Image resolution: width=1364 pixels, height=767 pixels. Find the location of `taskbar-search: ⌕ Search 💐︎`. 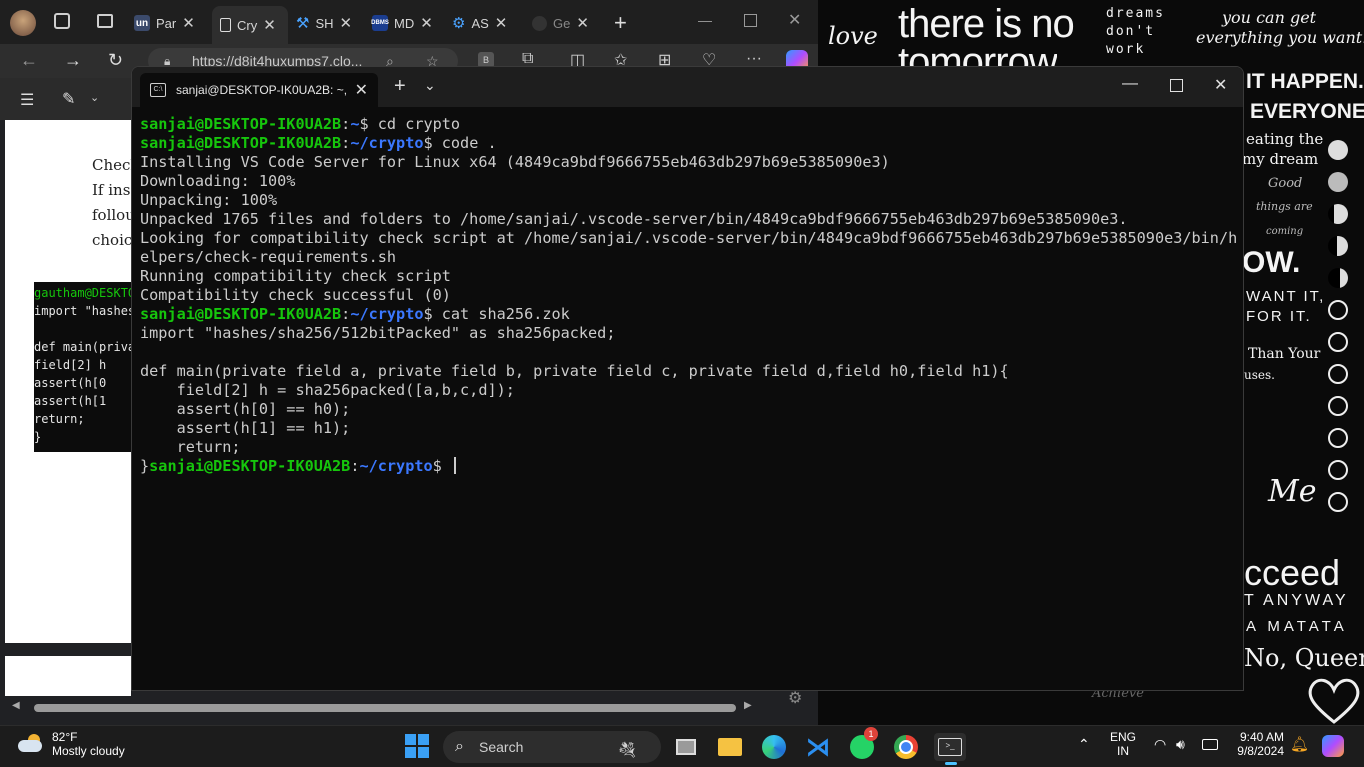

taskbar-search: ⌕ Search 💐︎ is located at coordinates (552, 747).